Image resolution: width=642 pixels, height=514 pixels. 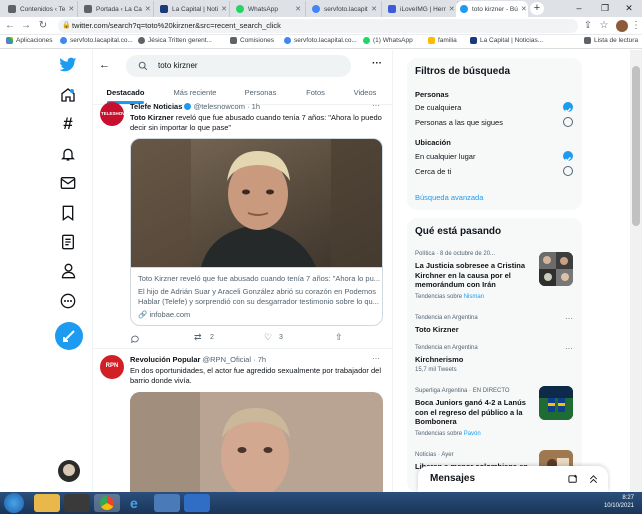 What do you see at coordinates (438, 107) in the screenshot?
I see `filter-option-anyone: De cualquiera` at bounding box center [438, 107].